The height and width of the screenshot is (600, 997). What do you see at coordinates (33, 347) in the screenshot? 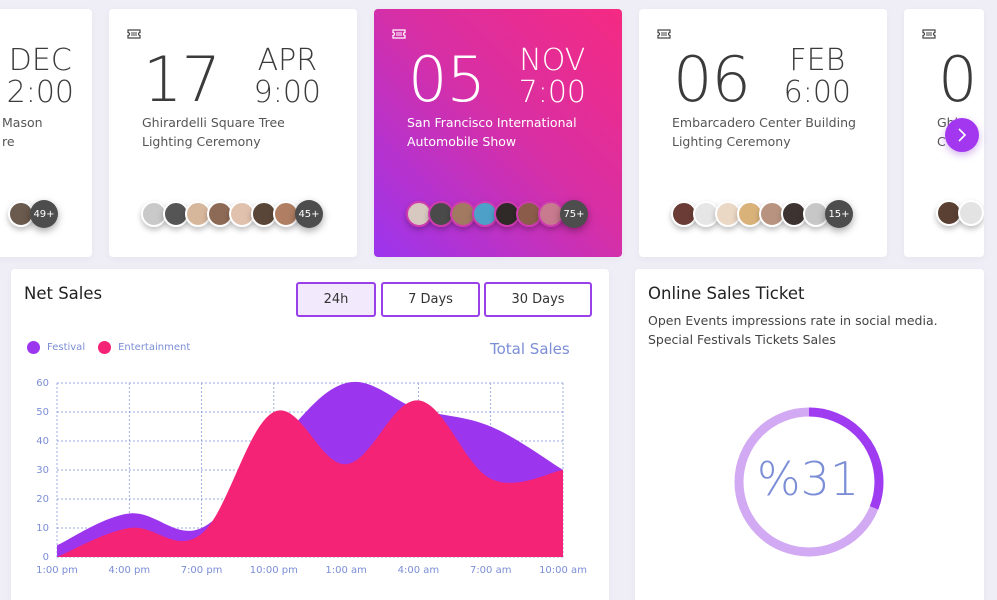
I see `legend-swatch-festival` at bounding box center [33, 347].